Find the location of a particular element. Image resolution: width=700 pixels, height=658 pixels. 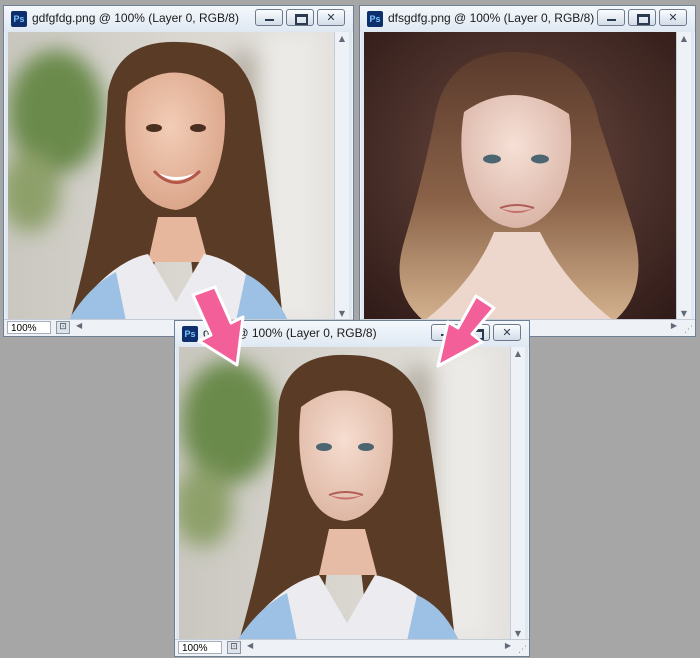

window-title: gdfgfdg.png @ 100% (Layer 0, RGB/8) is located at coordinates (135, 18).